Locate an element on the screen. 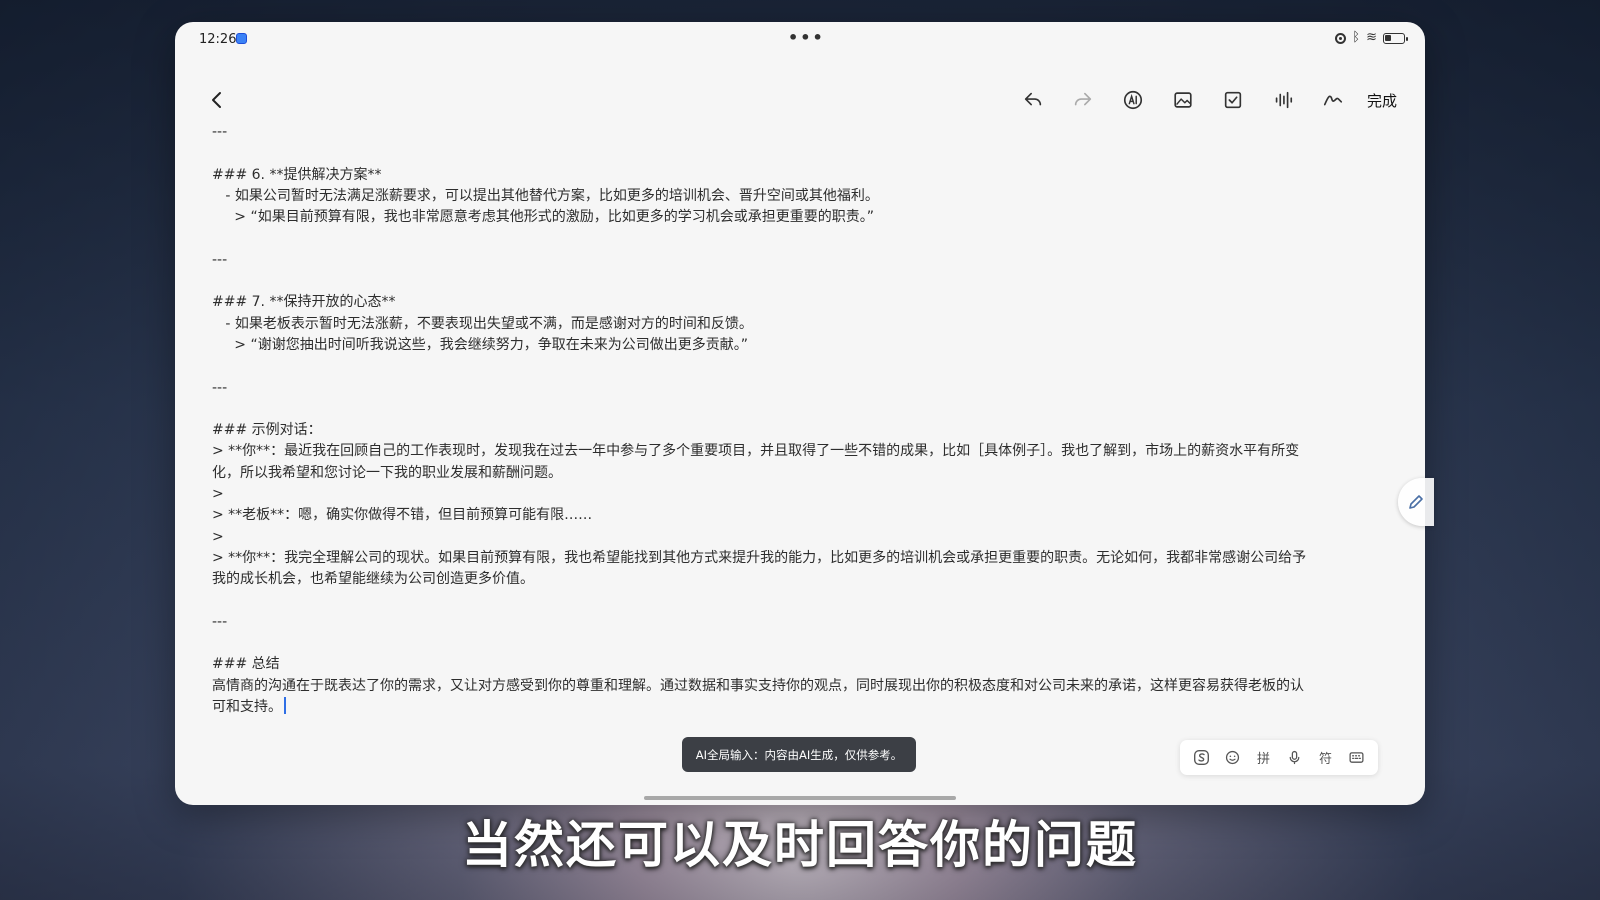  home-indicator is located at coordinates (800, 798).